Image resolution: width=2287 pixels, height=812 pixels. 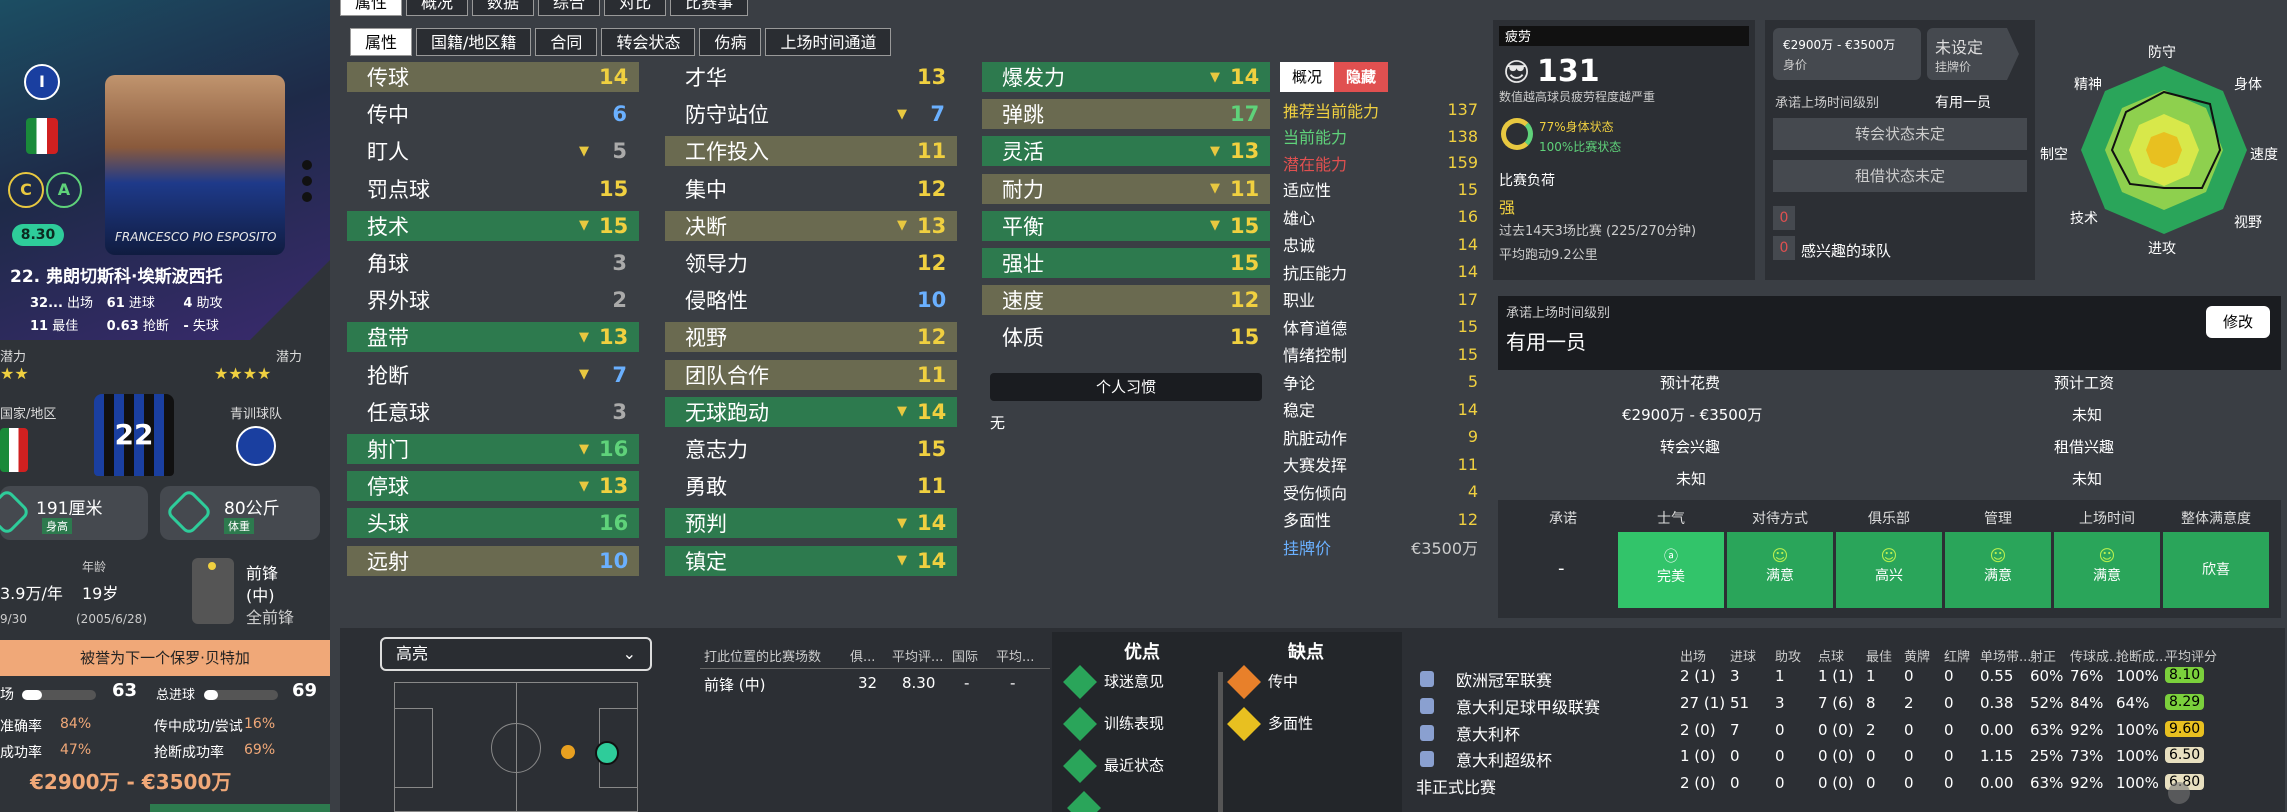 What do you see at coordinates (437, 8) in the screenshot?
I see `tab-overview: 概况` at bounding box center [437, 8].